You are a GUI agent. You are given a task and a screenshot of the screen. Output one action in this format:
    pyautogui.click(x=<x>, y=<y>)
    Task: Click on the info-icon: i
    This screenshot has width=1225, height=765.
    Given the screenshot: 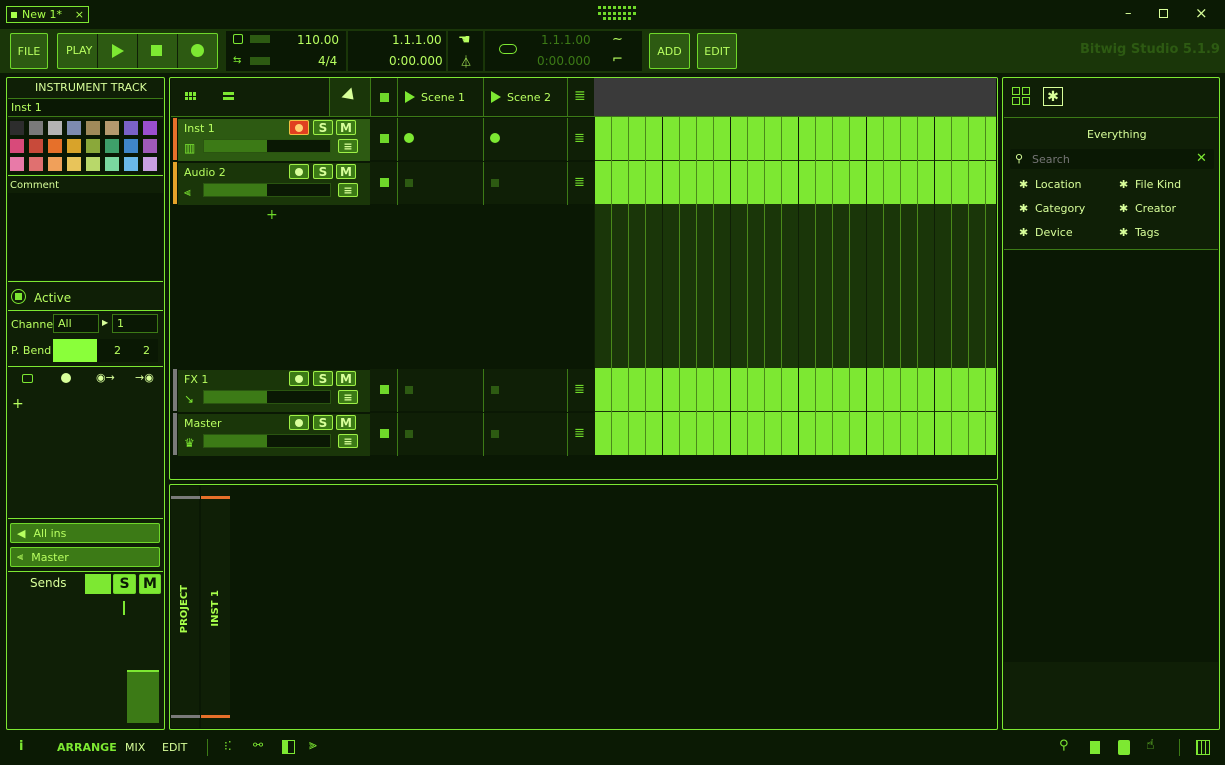 What is the action you would take?
    pyautogui.click(x=21, y=746)
    